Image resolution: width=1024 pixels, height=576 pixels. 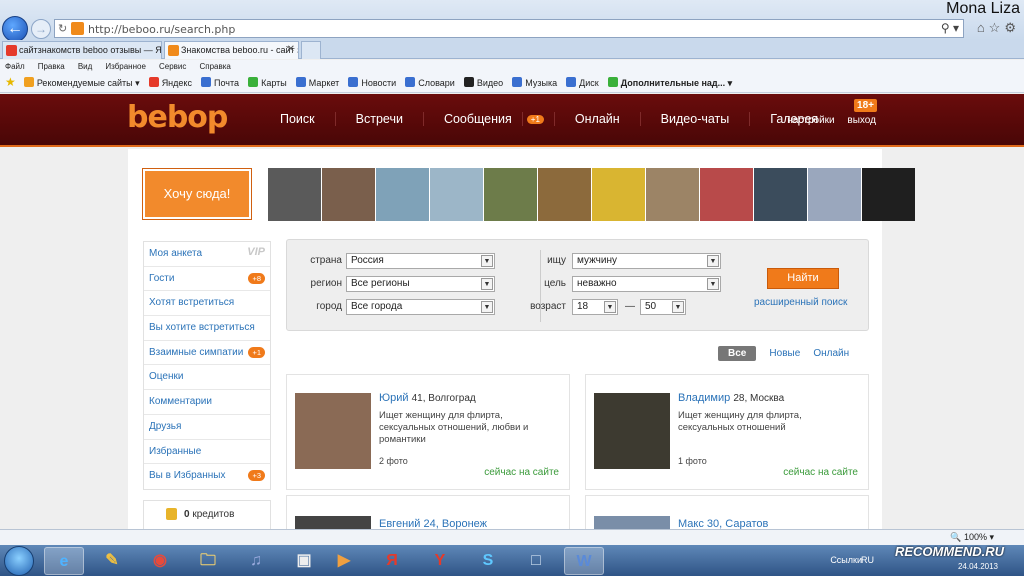 I want to click on fav-market: Маркет, so click(x=317, y=80).